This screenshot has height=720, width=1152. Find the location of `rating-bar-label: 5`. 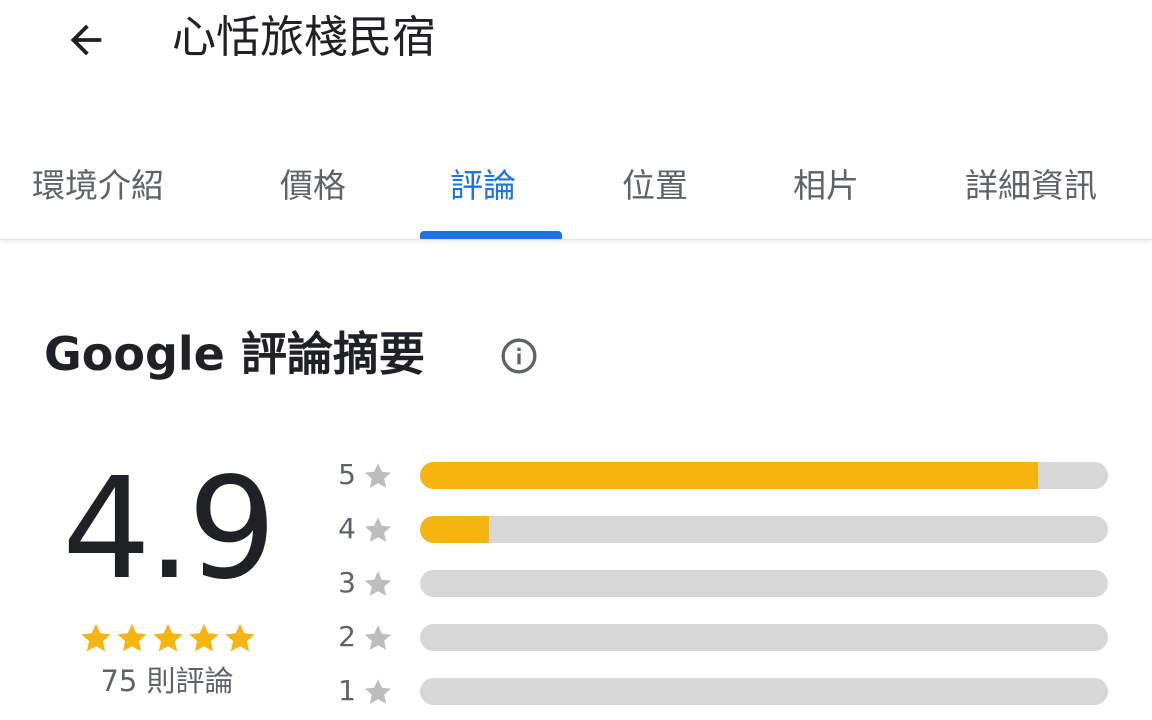

rating-bar-label: 5 is located at coordinates (347, 474).